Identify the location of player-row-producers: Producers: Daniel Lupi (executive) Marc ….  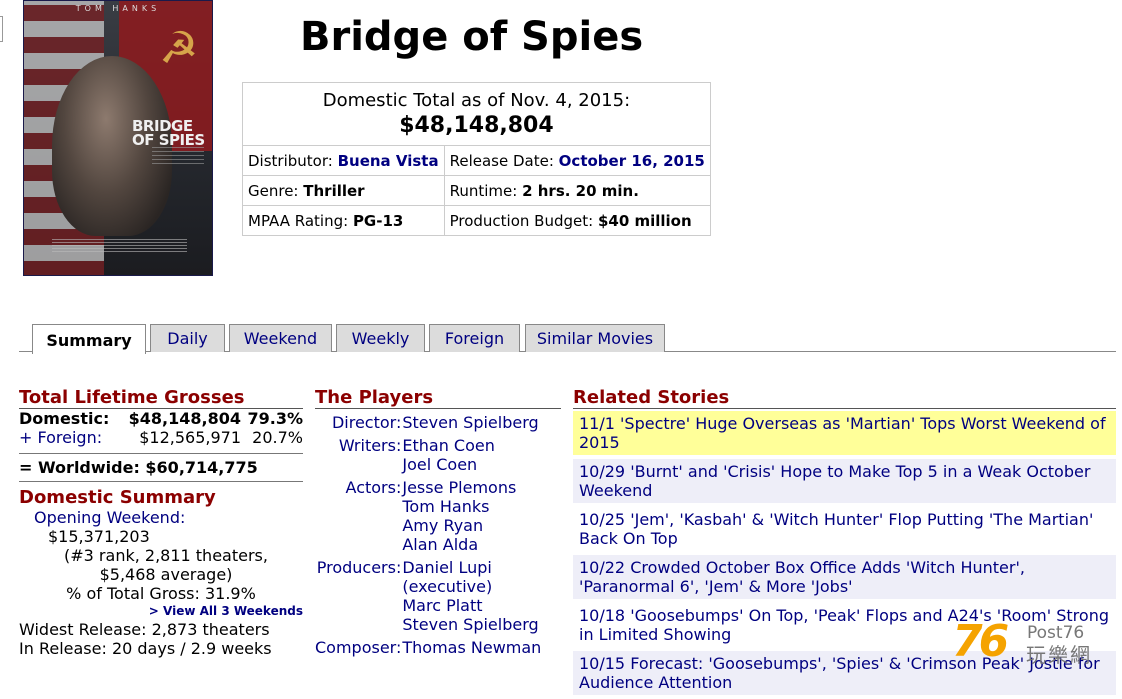
(438, 598).